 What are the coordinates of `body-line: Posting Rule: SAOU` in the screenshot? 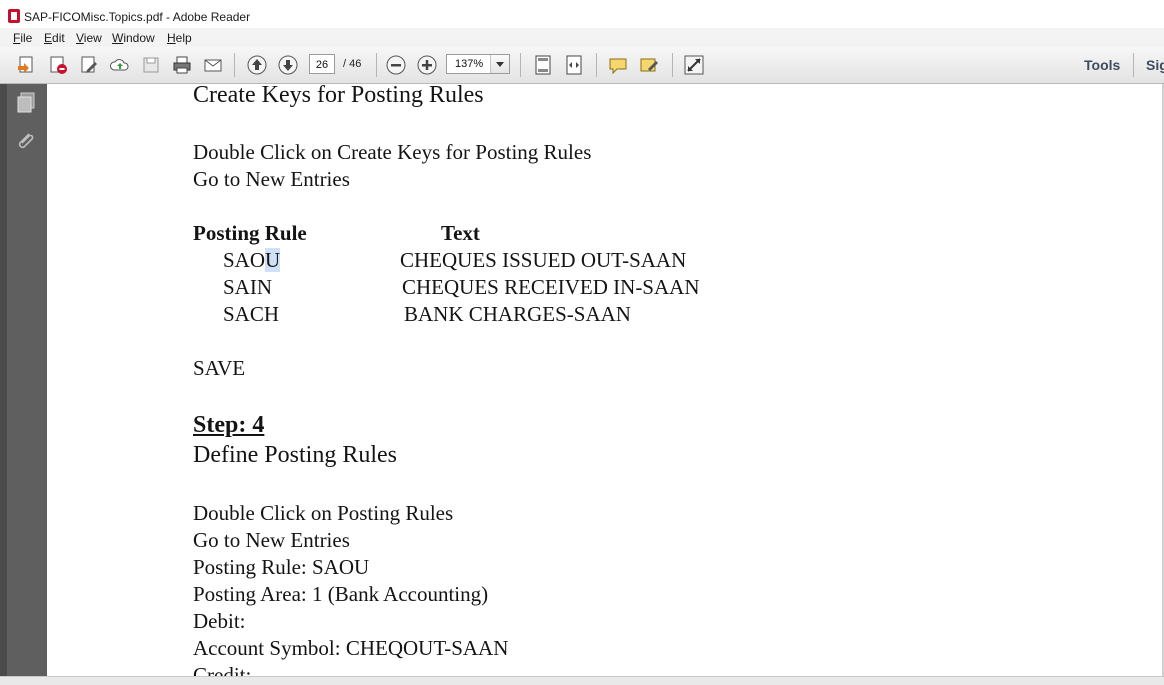 It's located at (281, 567).